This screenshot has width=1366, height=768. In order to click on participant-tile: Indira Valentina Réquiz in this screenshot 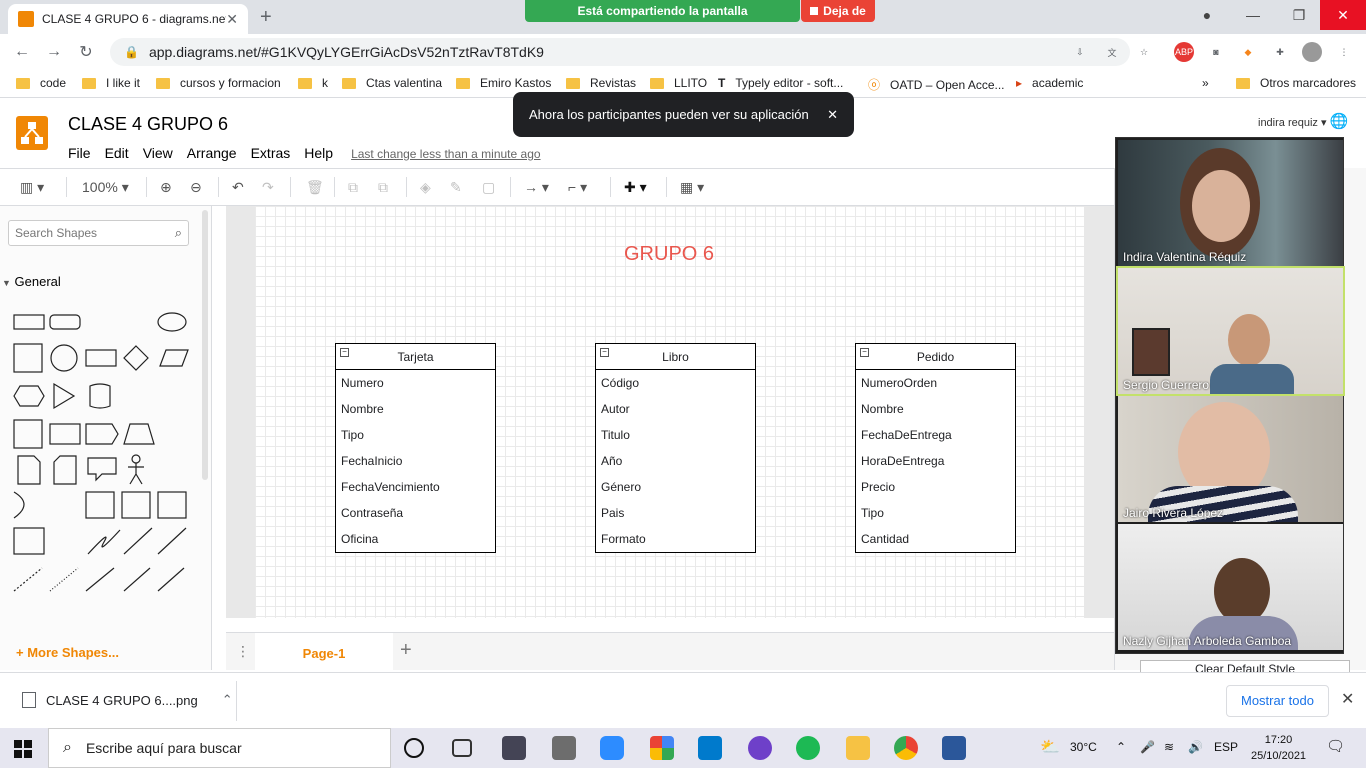, I will do `click(1230, 203)`.